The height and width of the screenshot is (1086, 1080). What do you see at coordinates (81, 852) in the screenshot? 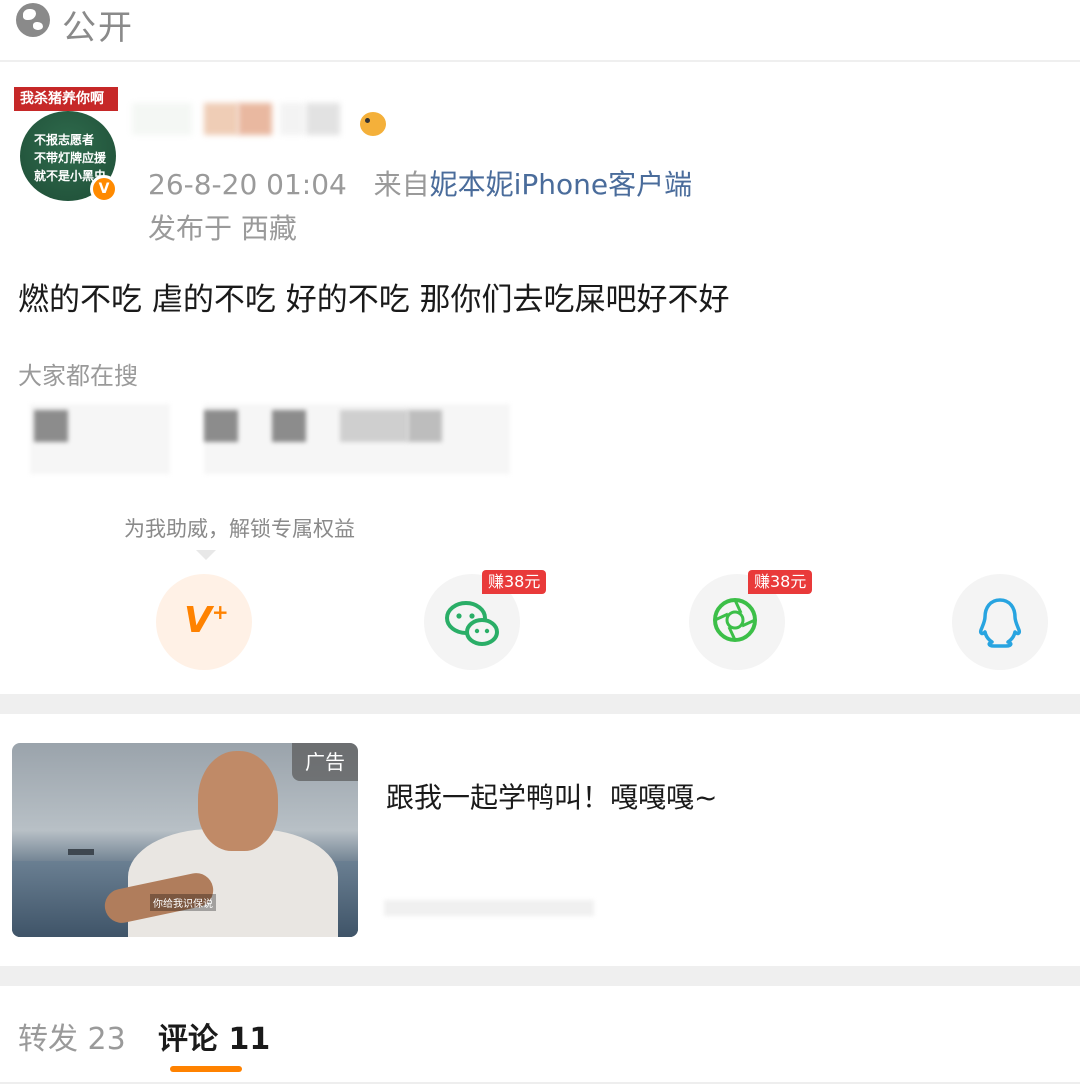
I see `ad-image-ship` at bounding box center [81, 852].